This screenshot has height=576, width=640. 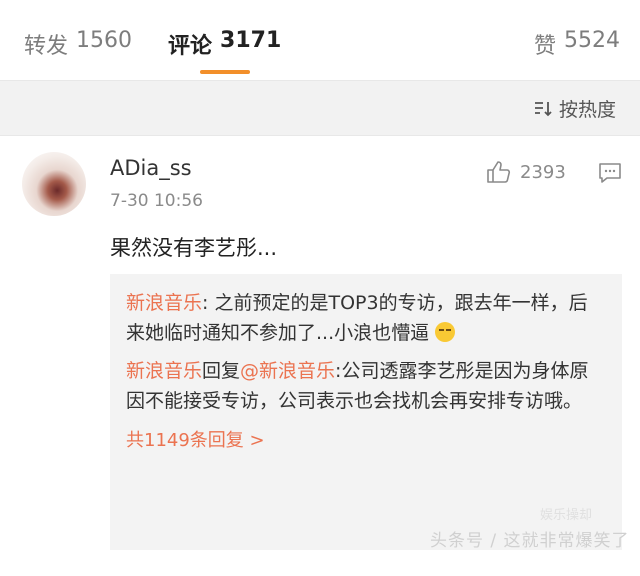 I want to click on like-count: 2393, so click(x=543, y=172).